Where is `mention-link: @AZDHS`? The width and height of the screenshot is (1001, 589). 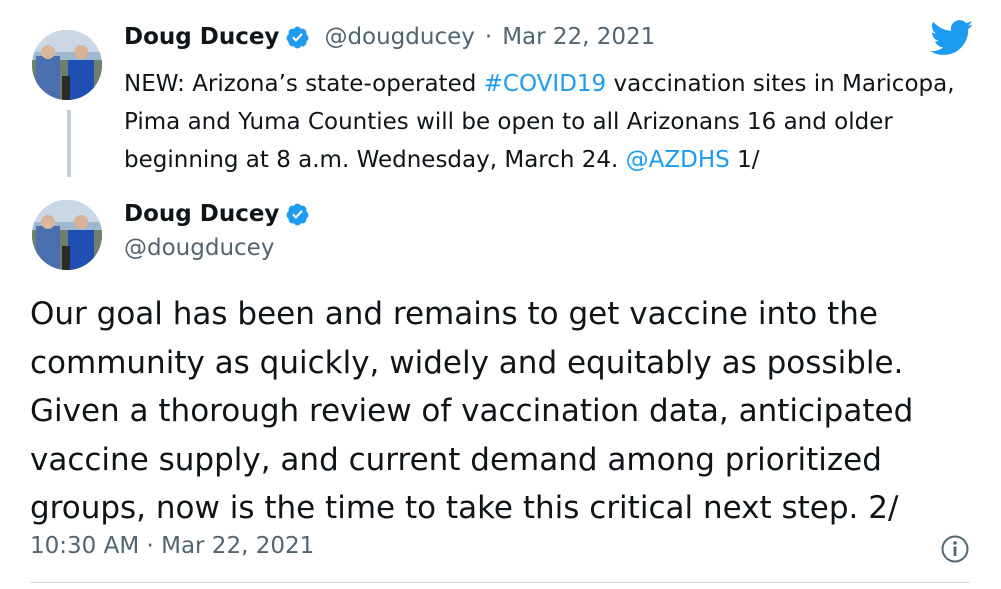
mention-link: @AZDHS is located at coordinates (678, 160).